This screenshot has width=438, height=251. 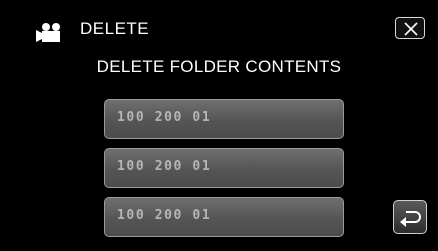 What do you see at coordinates (50, 33) in the screenshot?
I see `video-camera-icon` at bounding box center [50, 33].